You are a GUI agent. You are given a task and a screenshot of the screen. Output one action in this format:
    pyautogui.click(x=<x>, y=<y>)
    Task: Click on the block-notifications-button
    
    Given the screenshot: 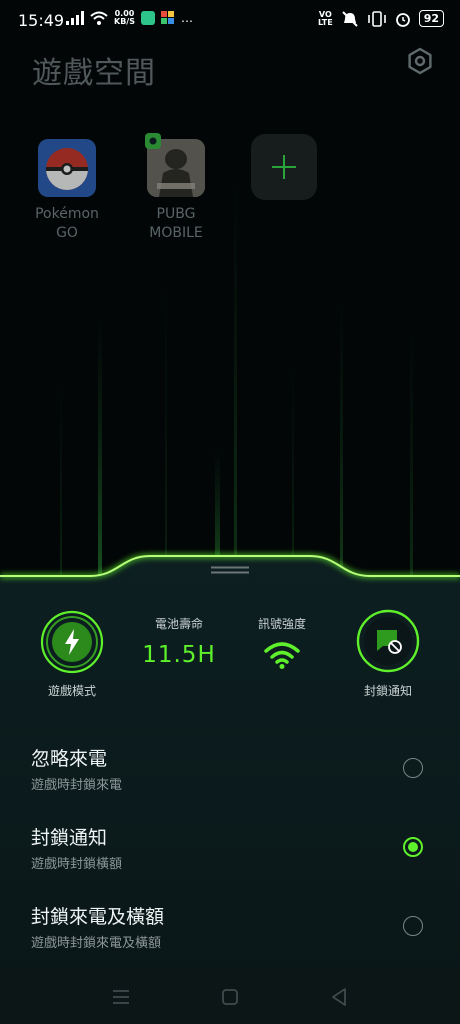 What is the action you would take?
    pyautogui.click(x=388, y=641)
    